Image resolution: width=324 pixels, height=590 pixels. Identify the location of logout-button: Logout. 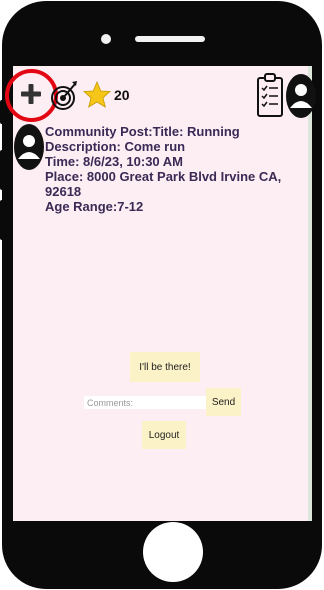
(164, 435).